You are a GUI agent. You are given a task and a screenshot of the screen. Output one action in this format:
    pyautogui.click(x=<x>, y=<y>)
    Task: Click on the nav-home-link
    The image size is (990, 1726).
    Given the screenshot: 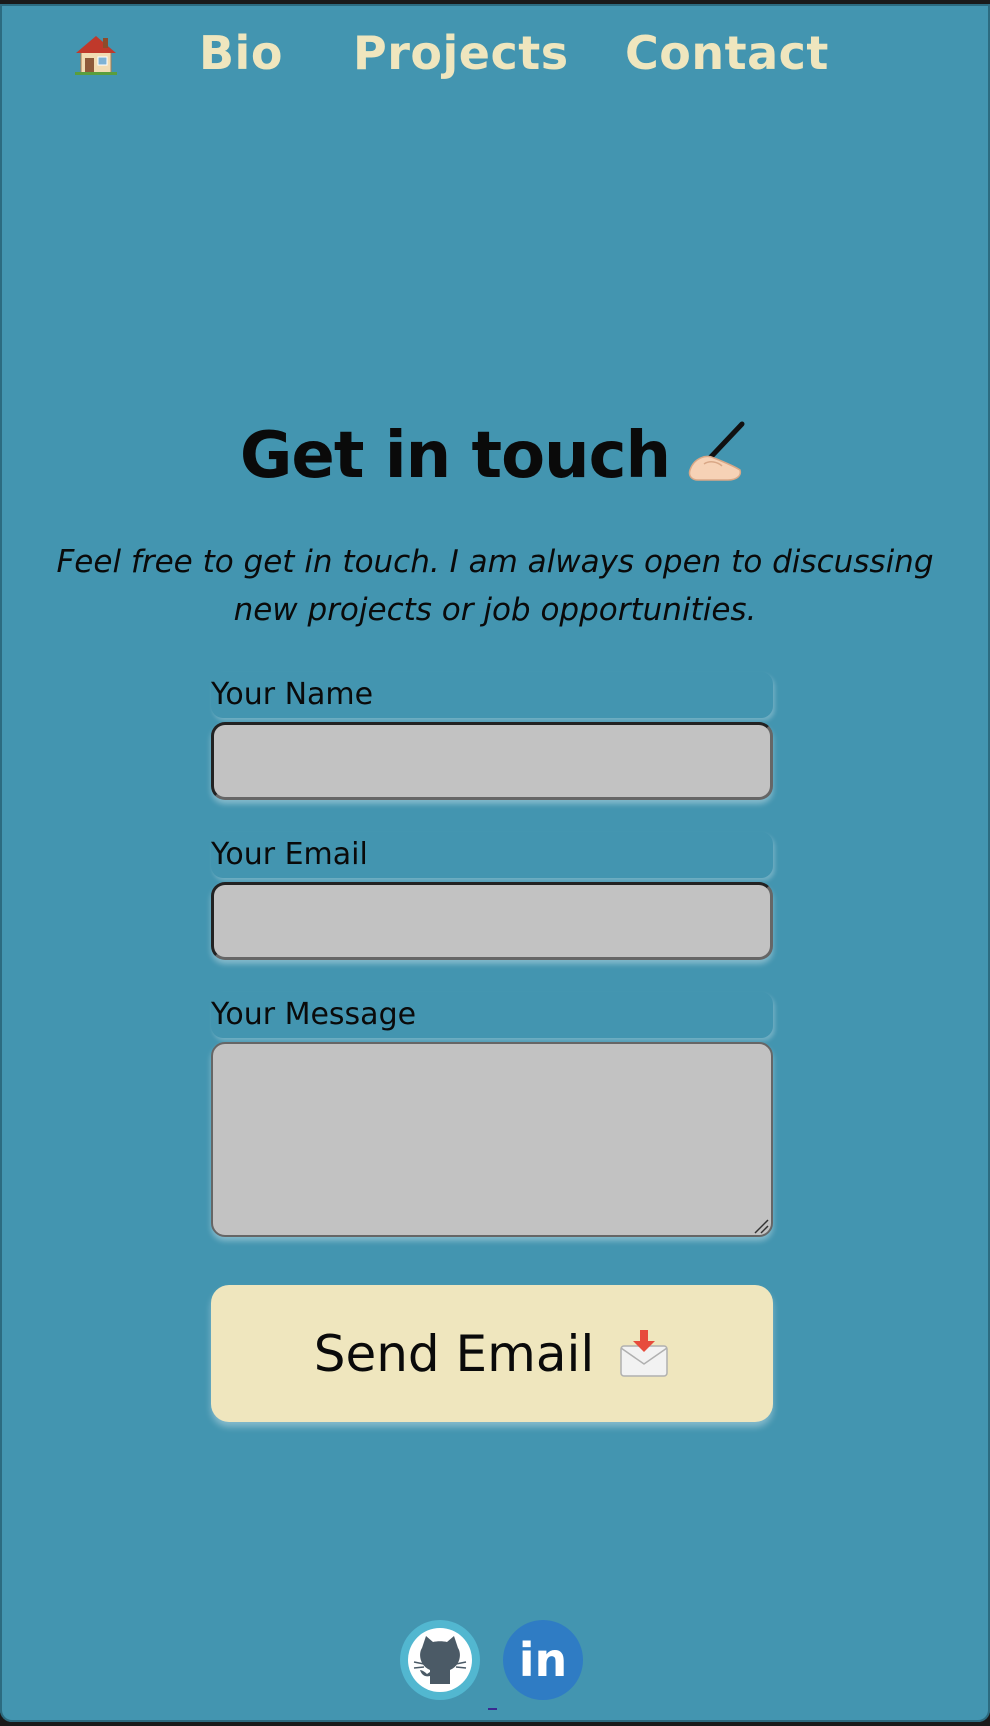 What is the action you would take?
    pyautogui.click(x=96, y=54)
    